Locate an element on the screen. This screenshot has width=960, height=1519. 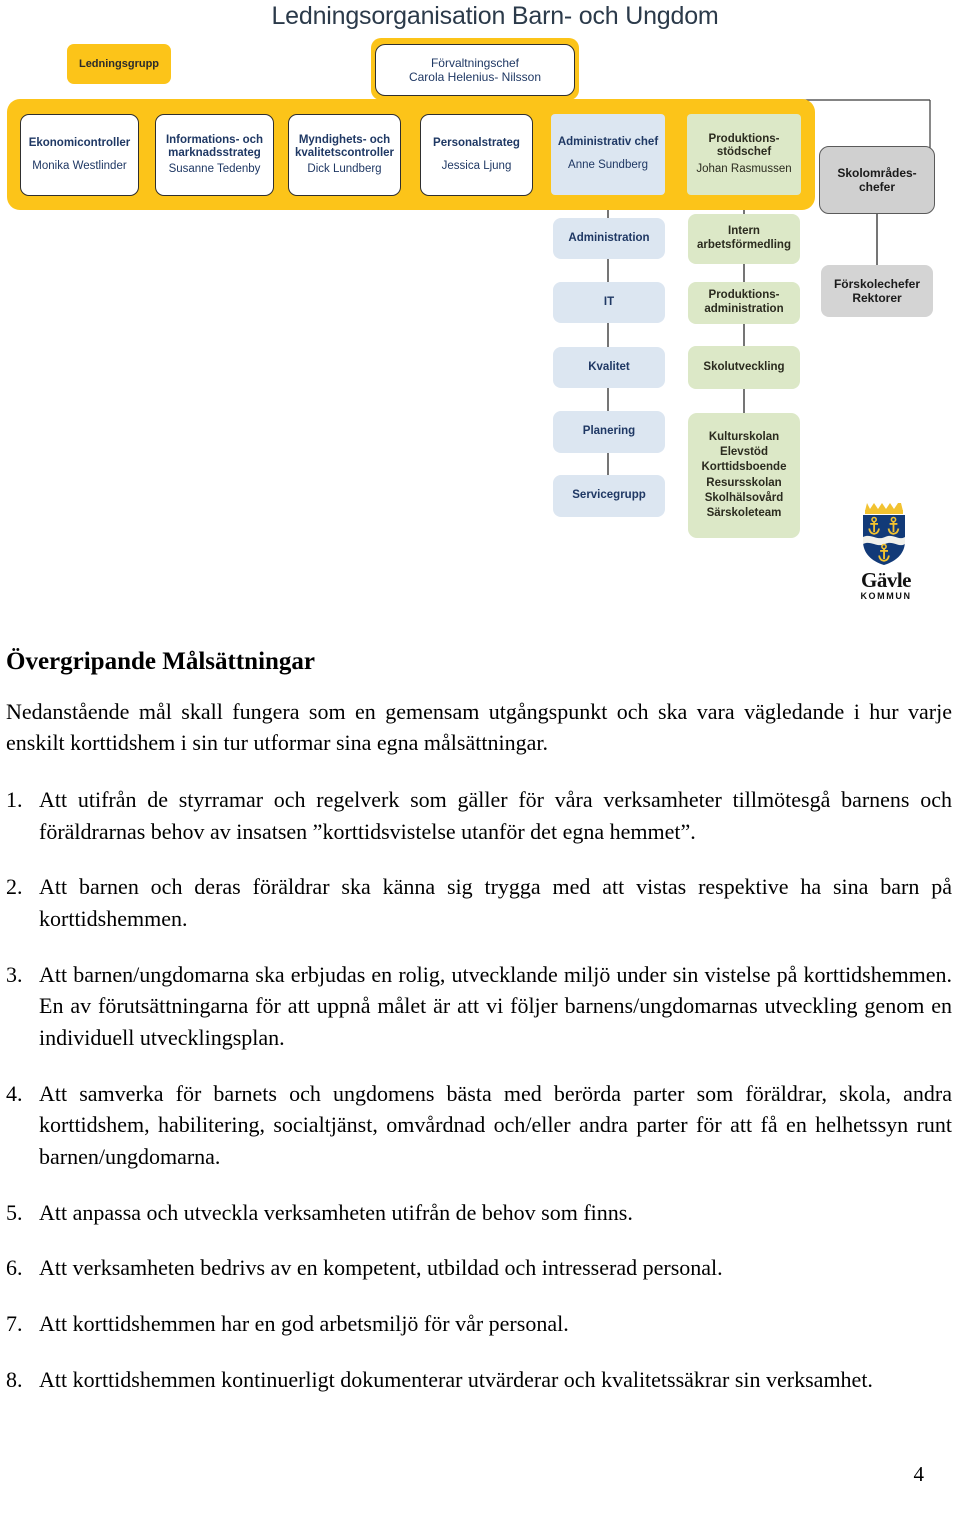
node-produktionsstodschef: Produktions- stödschef Johan Rasmussen is located at coordinates (744, 154).